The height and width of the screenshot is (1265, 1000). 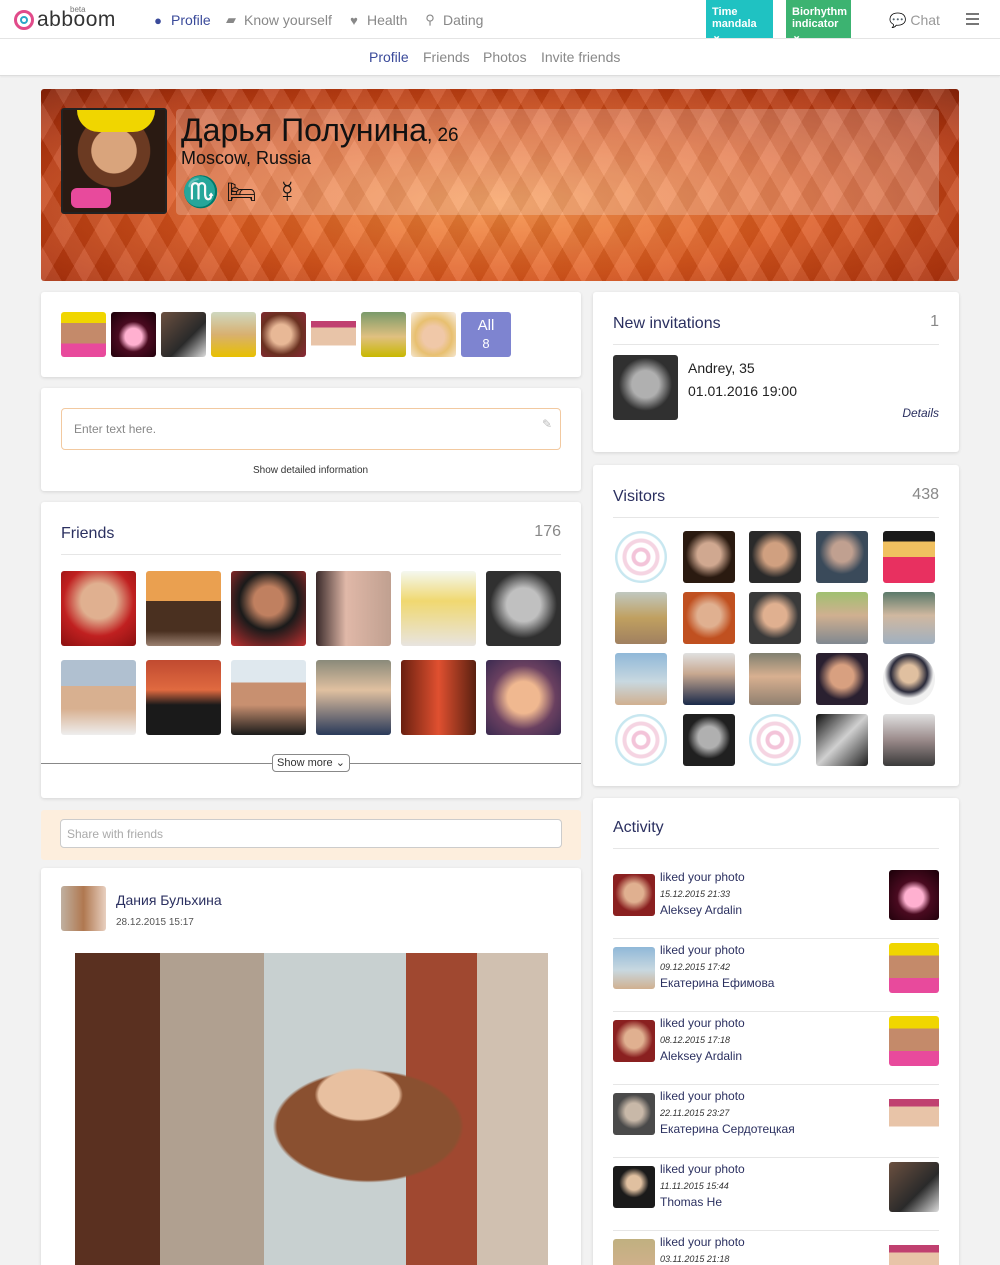 I want to click on show-more-friends-button: Show more ⌄, so click(x=311, y=763).